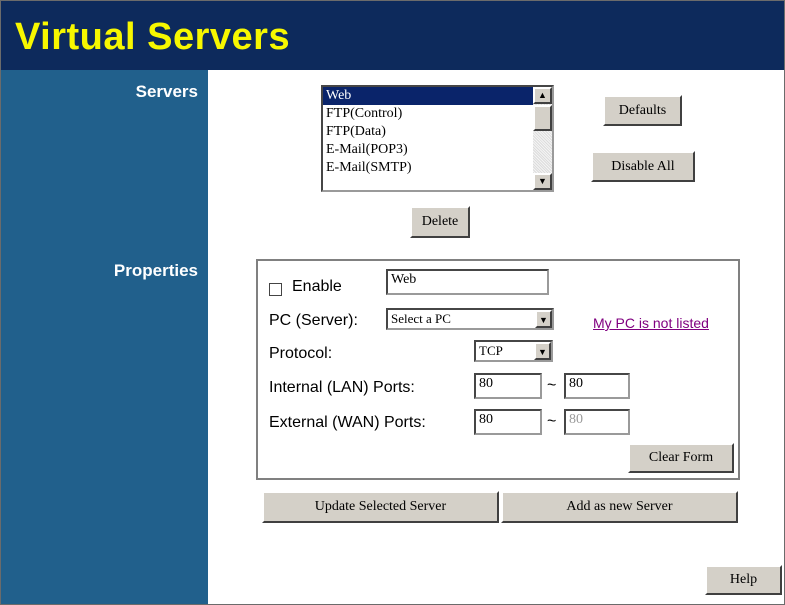 The image size is (785, 605). What do you see at coordinates (437, 132) in the screenshot?
I see `list-item: FTP(Data)` at bounding box center [437, 132].